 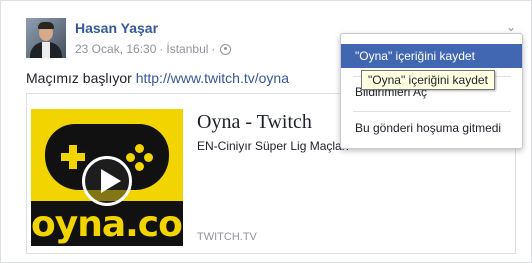 What do you see at coordinates (79, 78) in the screenshot?
I see `post-text-prefix: Maçımız başlıyor` at bounding box center [79, 78].